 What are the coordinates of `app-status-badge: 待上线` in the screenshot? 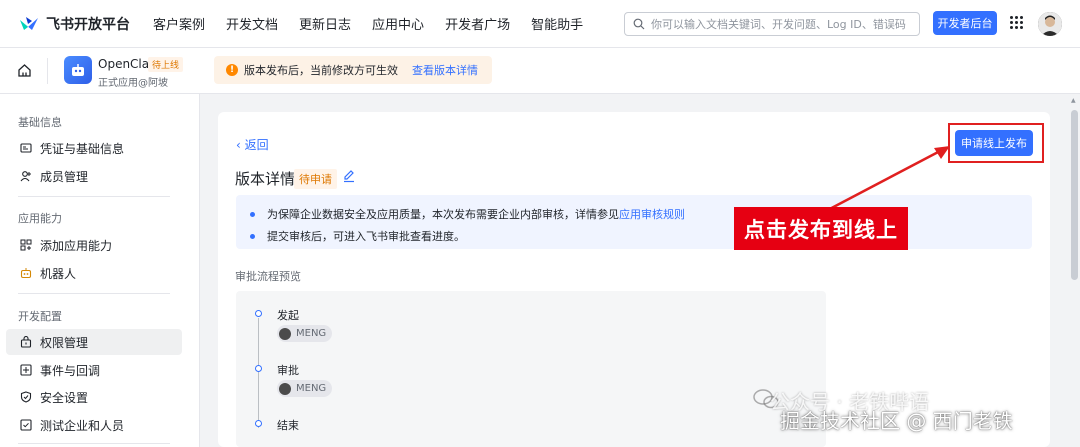 It's located at (166, 64).